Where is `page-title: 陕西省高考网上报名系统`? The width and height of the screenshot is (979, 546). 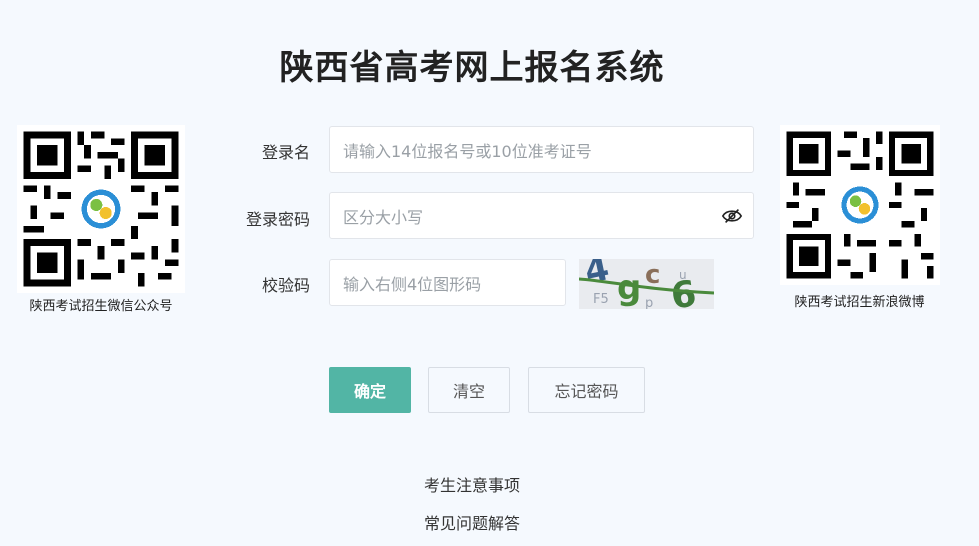 page-title: 陕西省高考网上报名系统 is located at coordinates (472, 68).